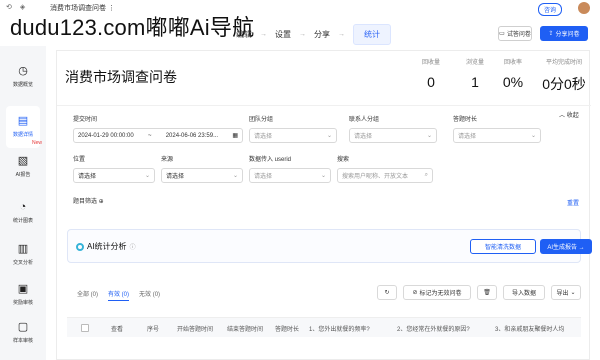  Describe the element at coordinates (36, 143) in the screenshot. I see `new-badge: New` at that location.